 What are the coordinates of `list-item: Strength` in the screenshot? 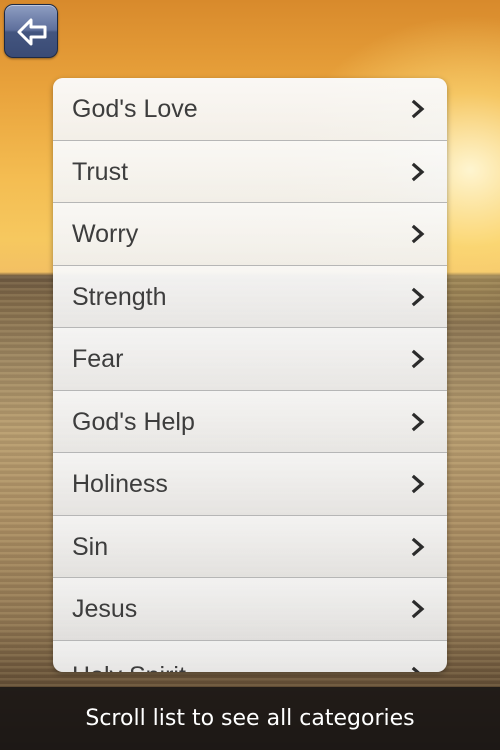 It's located at (250, 296).